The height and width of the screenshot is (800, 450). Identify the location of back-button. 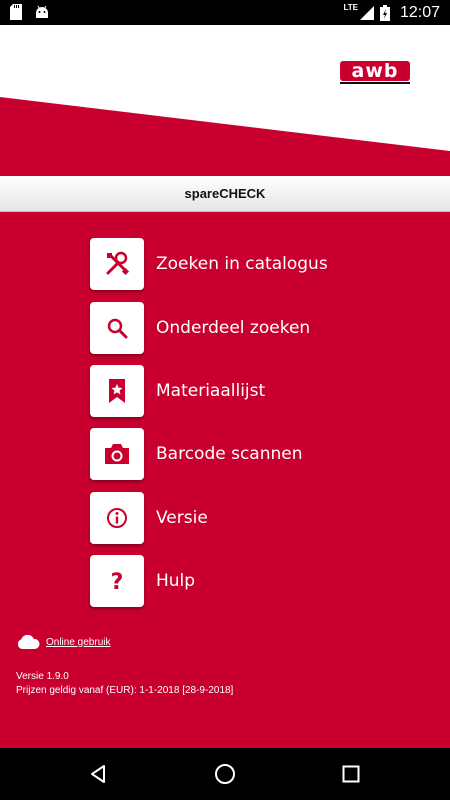
(98, 774).